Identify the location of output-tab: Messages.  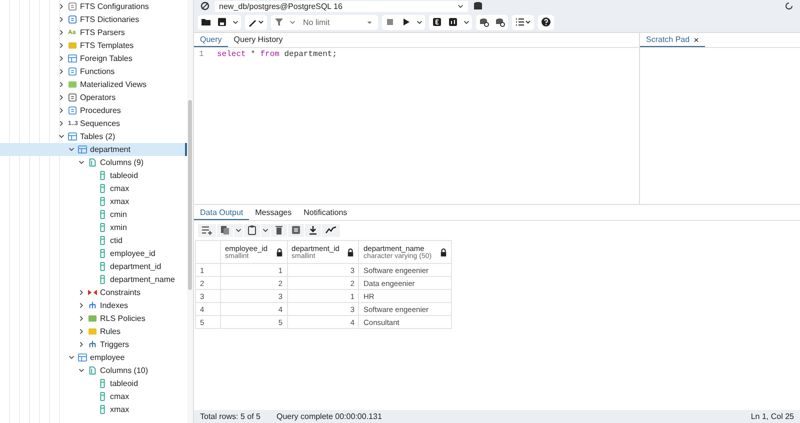
(273, 212).